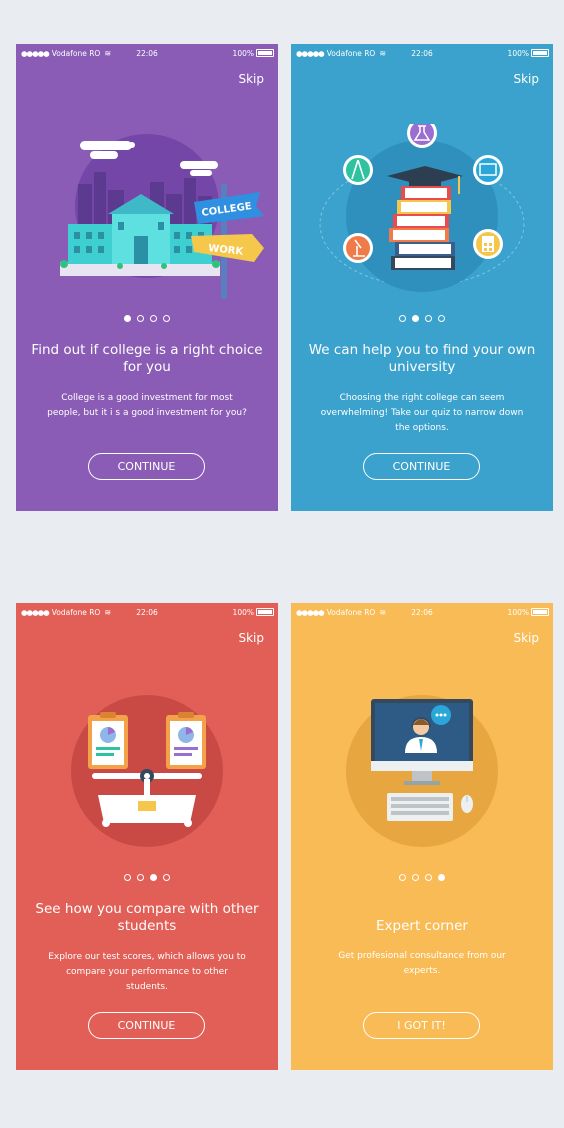  I want to click on computer-consultant-illustration, so click(422, 771).